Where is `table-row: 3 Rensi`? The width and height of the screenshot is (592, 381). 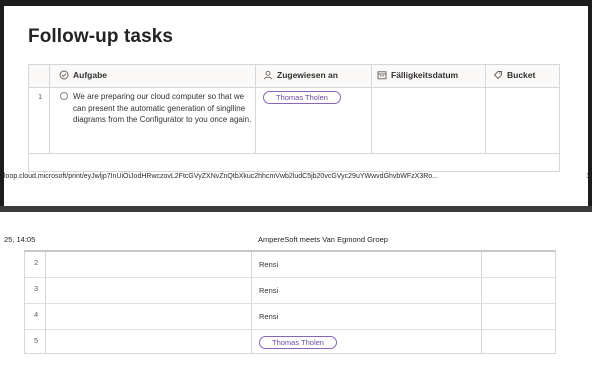
table-row: 3 Rensi is located at coordinates (290, 291).